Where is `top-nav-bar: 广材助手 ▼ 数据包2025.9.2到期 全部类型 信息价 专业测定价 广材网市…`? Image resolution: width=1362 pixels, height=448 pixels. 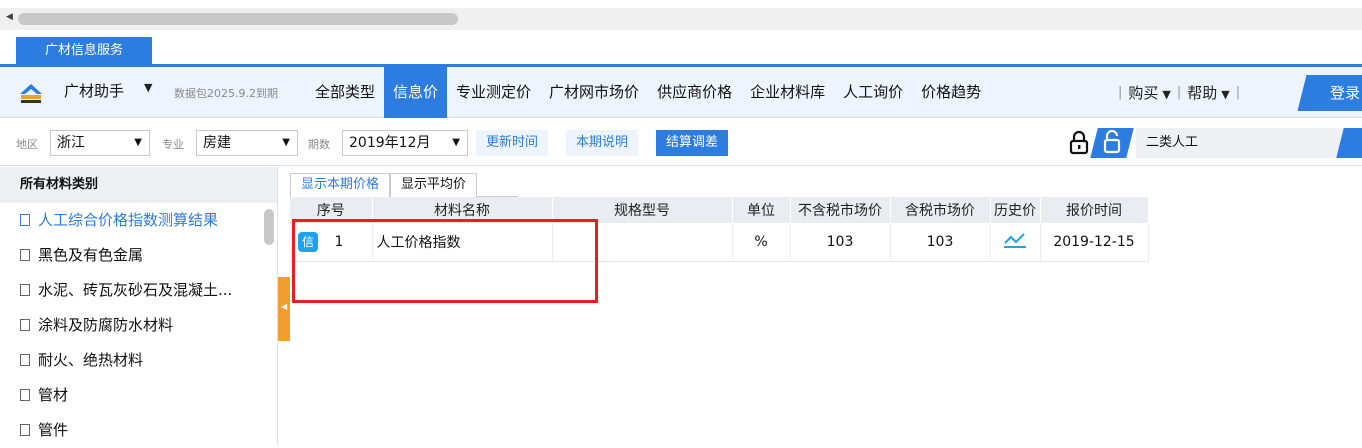
top-nav-bar: 广材助手 ▼ 数据包2025.9.2到期 全部类型 信息价 专业测定价 广材网市… is located at coordinates (681, 91).